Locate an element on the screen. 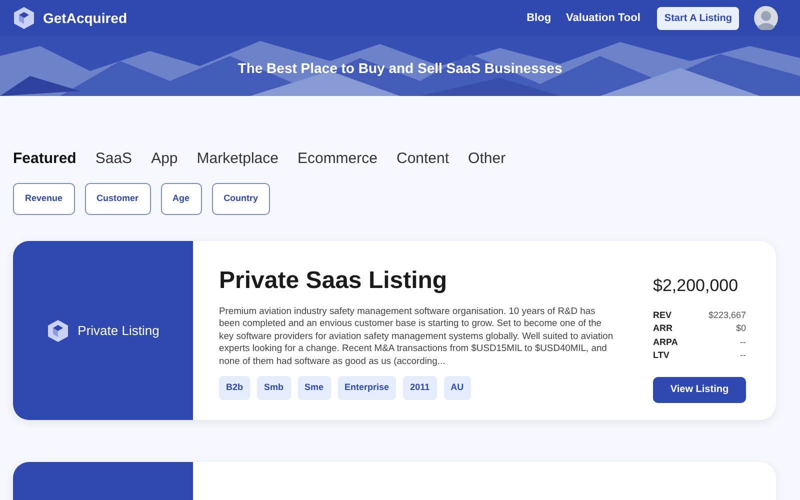  filter-button: Age is located at coordinates (181, 199).